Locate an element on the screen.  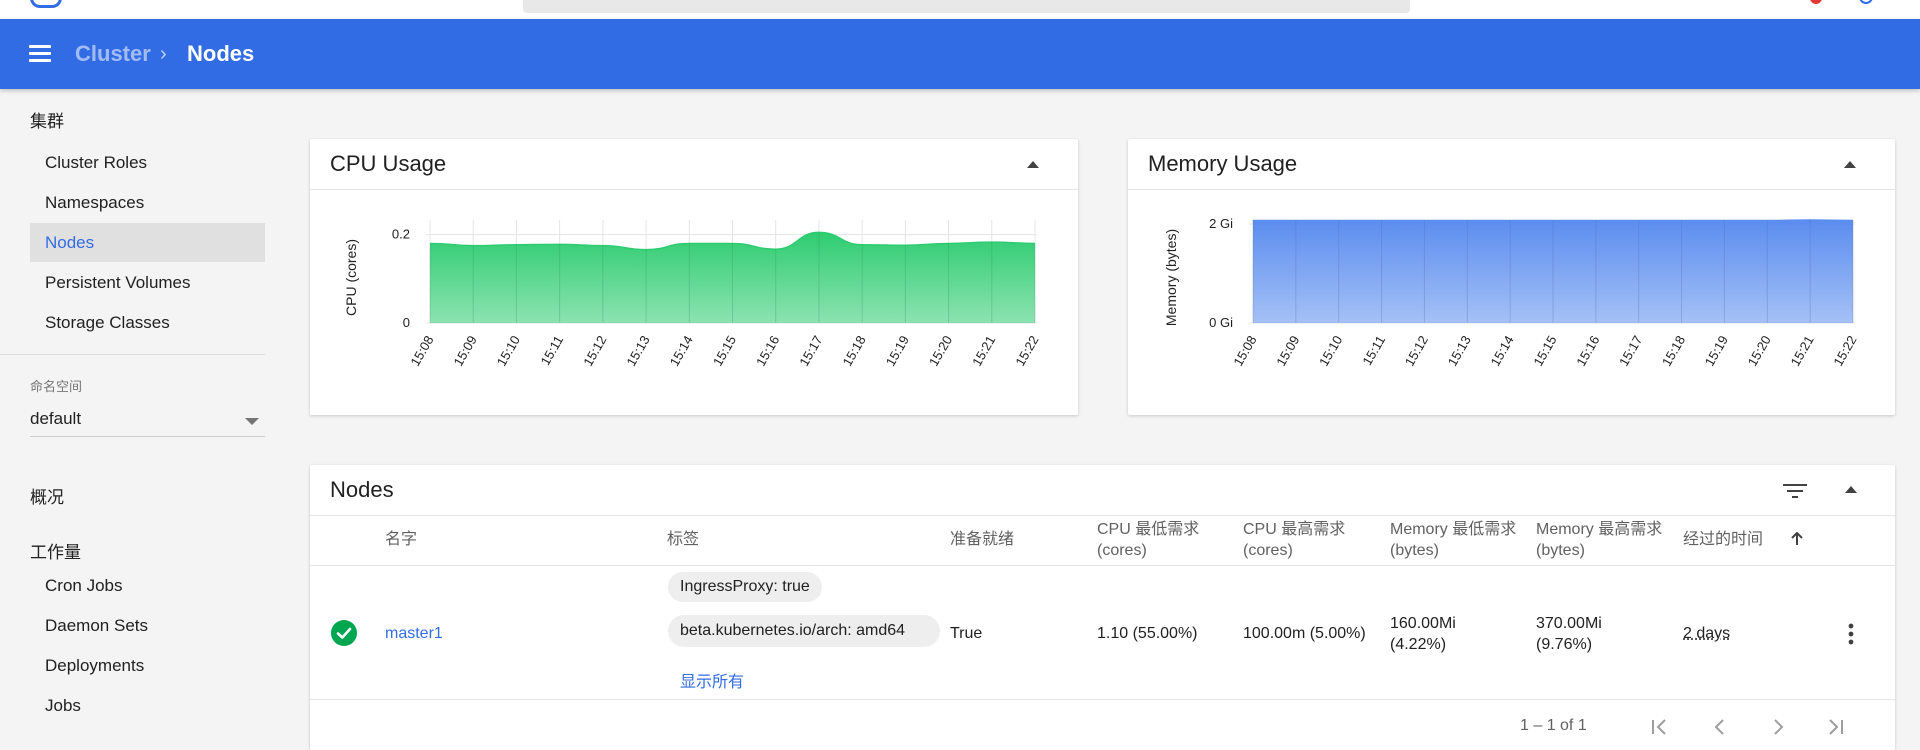
namespace-select: default is located at coordinates (147, 422).